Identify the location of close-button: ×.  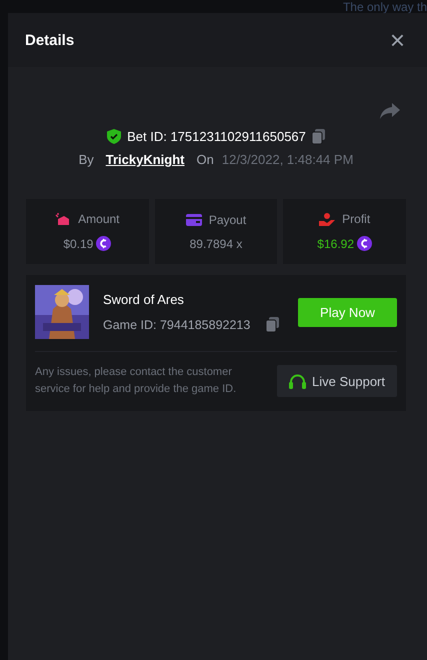
(397, 40).